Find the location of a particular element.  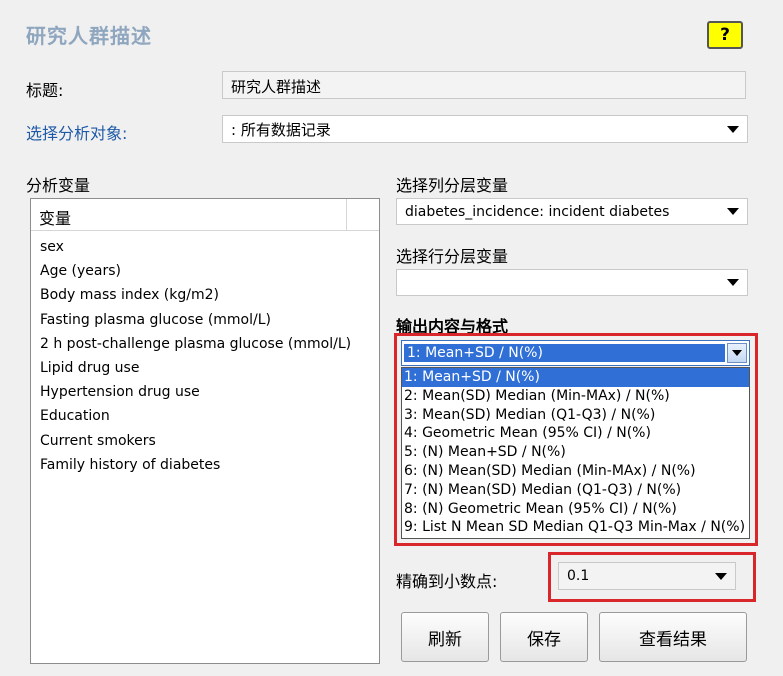

object-select-value: : 所有数据记录 is located at coordinates (281, 129).